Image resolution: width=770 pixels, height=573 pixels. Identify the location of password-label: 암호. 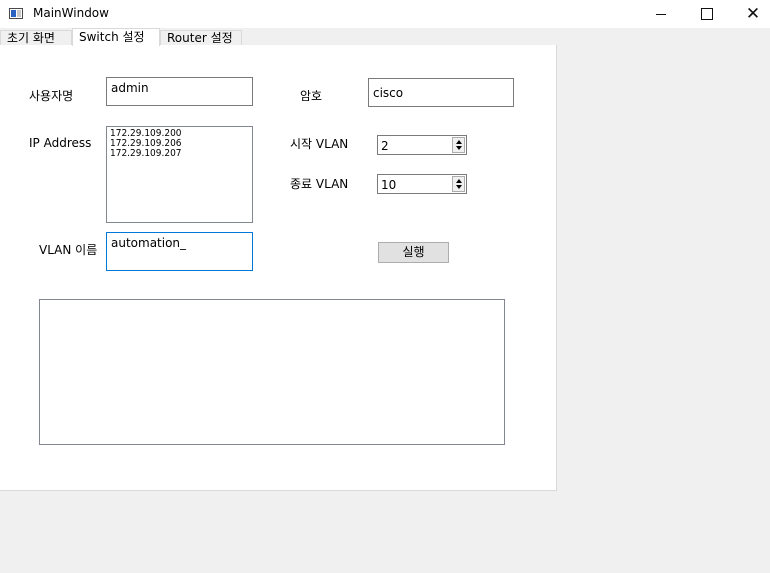
(311, 96).